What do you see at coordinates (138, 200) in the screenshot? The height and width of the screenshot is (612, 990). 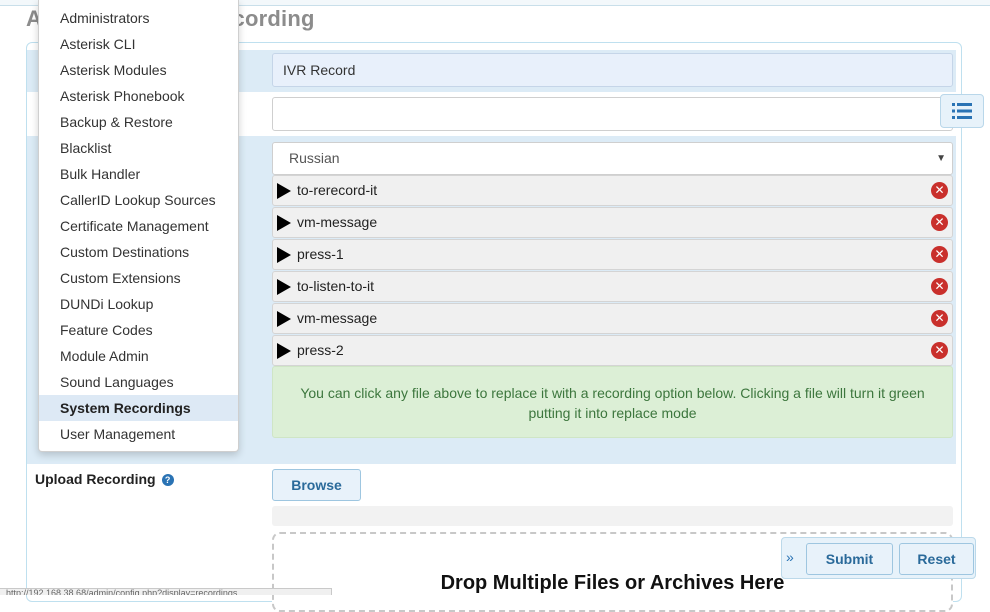 I see `menu-item-callerid-lookup-sources: CallerID Lookup Sources` at bounding box center [138, 200].